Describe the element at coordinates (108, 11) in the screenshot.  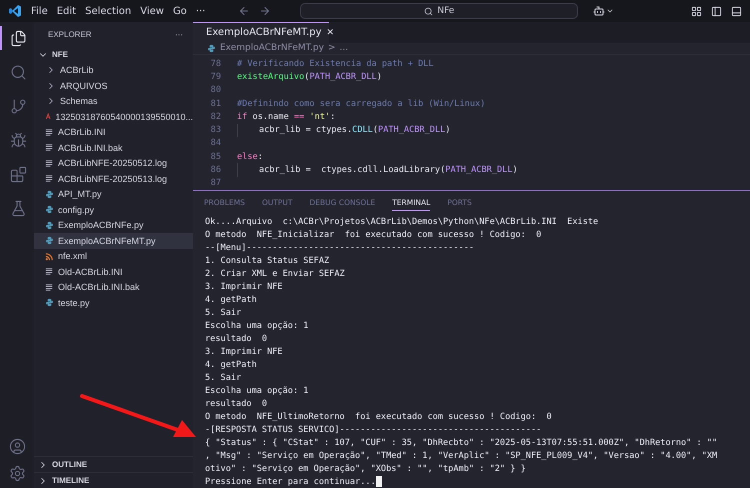
I see `menu-item: Selection` at that location.